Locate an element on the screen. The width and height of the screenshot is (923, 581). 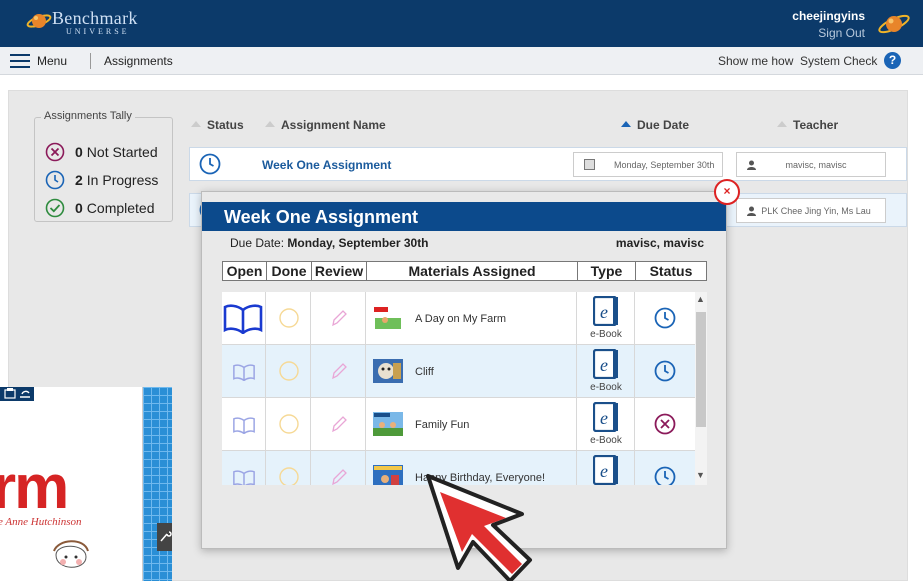
header-label: Due Date is located at coordinates (663, 125).